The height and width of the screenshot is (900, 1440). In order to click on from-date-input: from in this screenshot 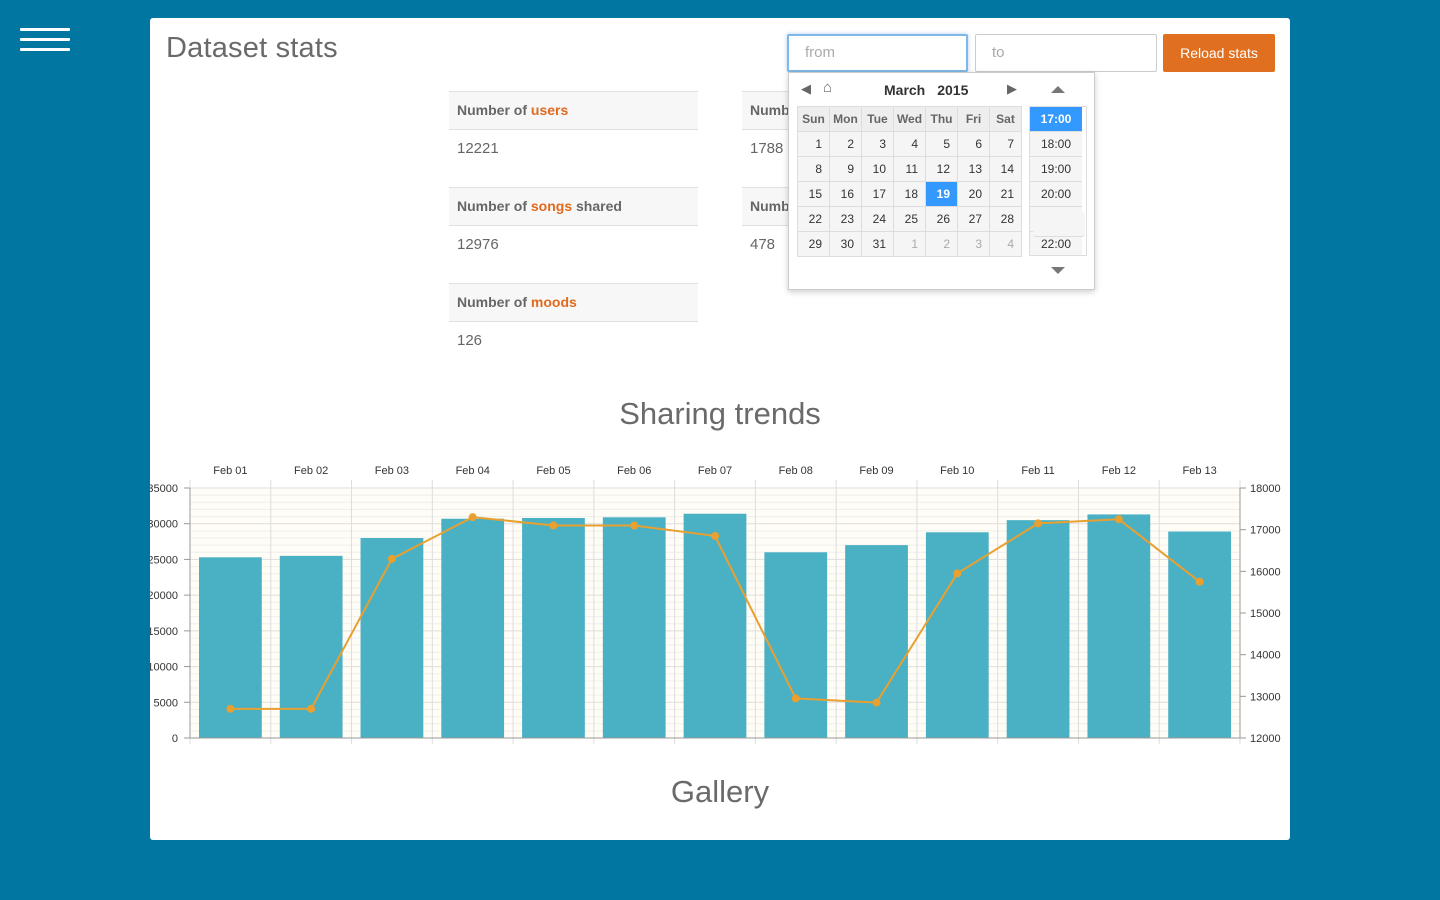, I will do `click(877, 53)`.